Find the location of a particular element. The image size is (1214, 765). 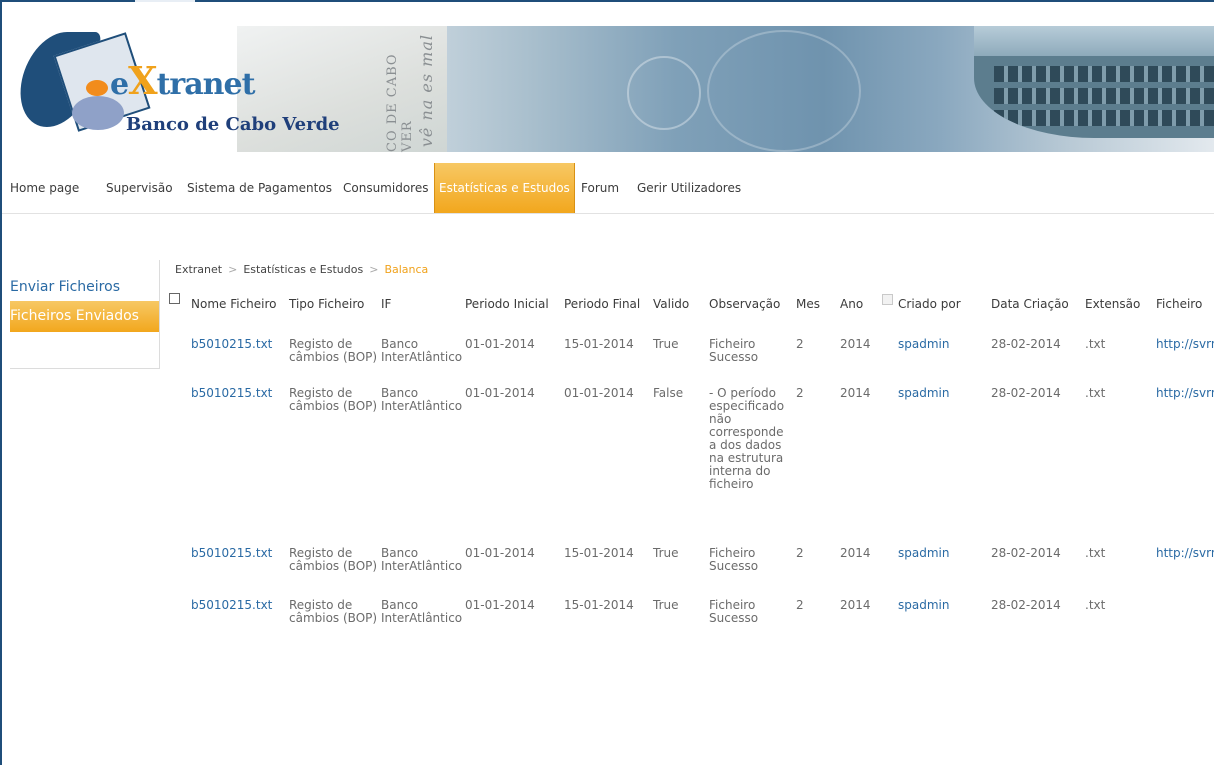

breadcrumb-item-current: Balanca is located at coordinates (406, 269).